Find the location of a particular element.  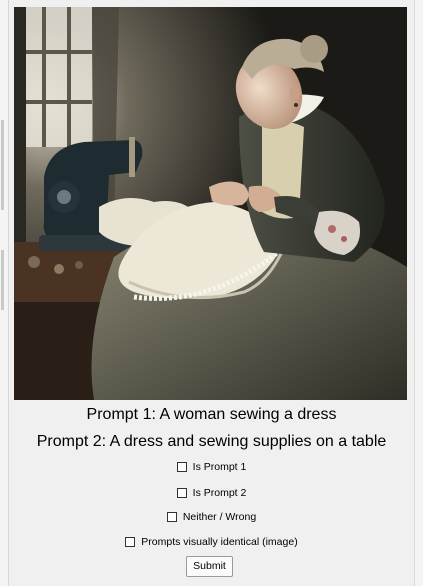

option-prompts-identical: Prompts visually identical (image) is located at coordinates (211, 542).